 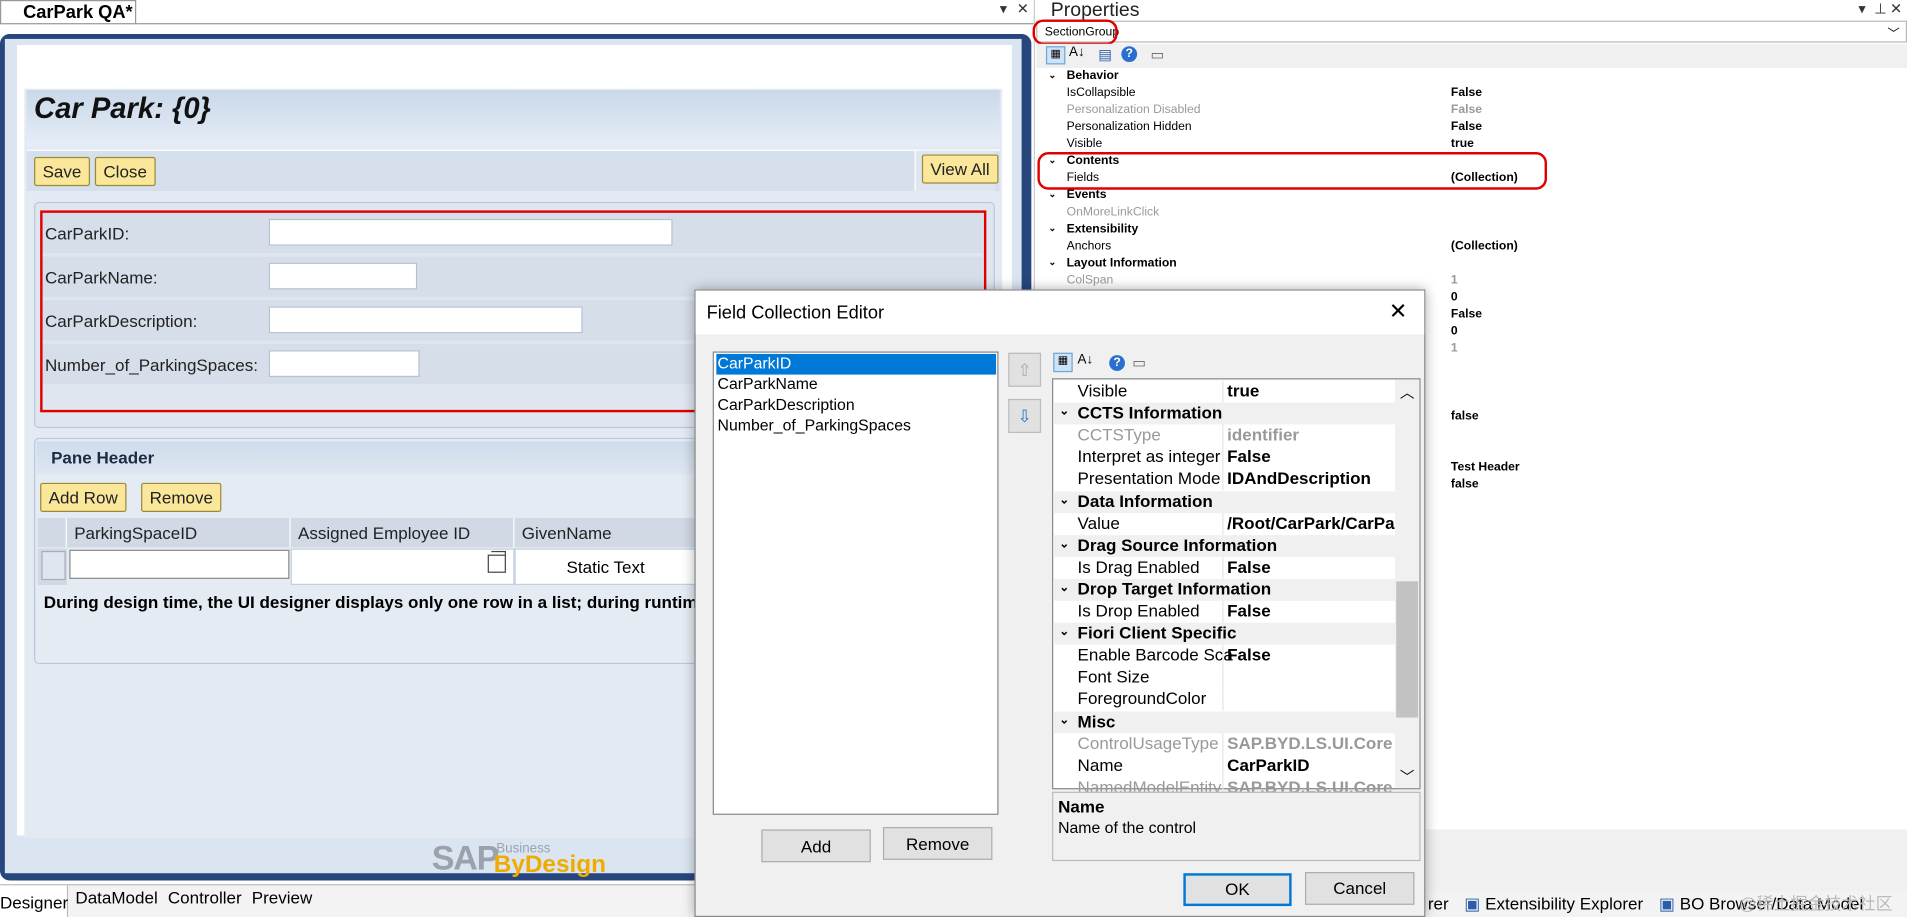 What do you see at coordinates (1880, 8) in the screenshot?
I see `pin-icon: ⊥` at bounding box center [1880, 8].